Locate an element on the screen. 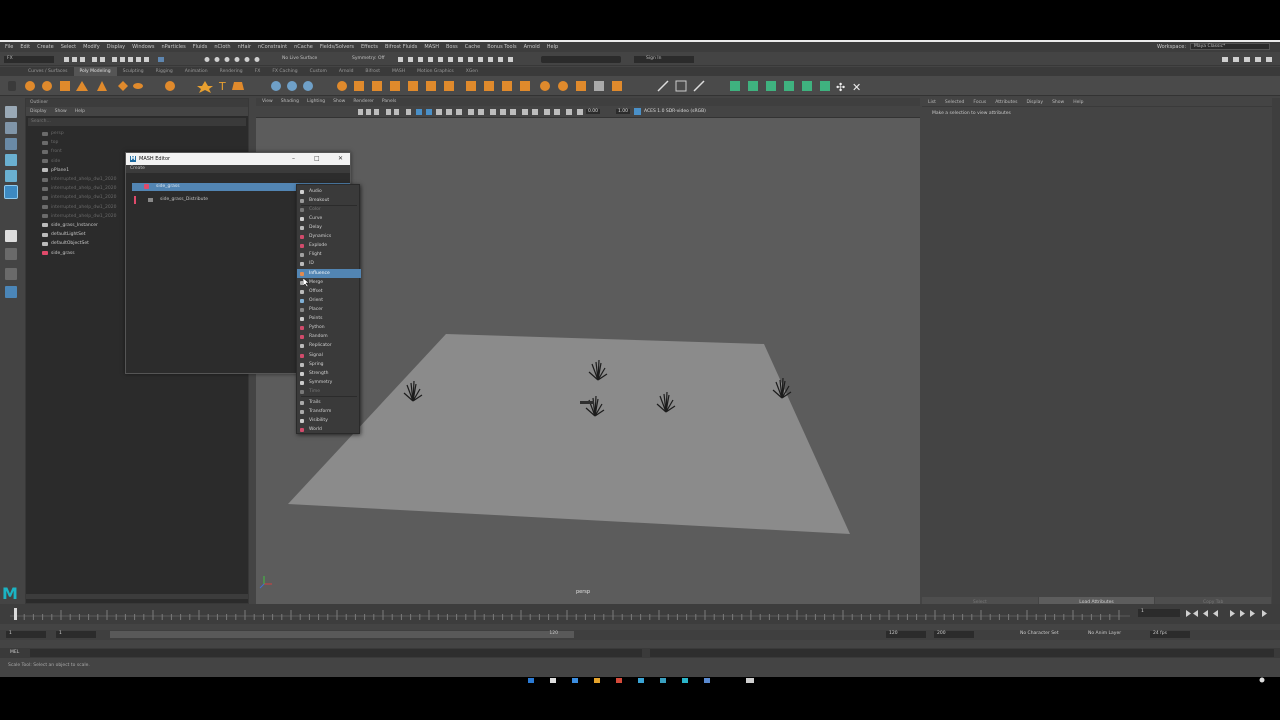 The width and height of the screenshot is (1280, 720). menu-select: Select is located at coordinates (68, 47).